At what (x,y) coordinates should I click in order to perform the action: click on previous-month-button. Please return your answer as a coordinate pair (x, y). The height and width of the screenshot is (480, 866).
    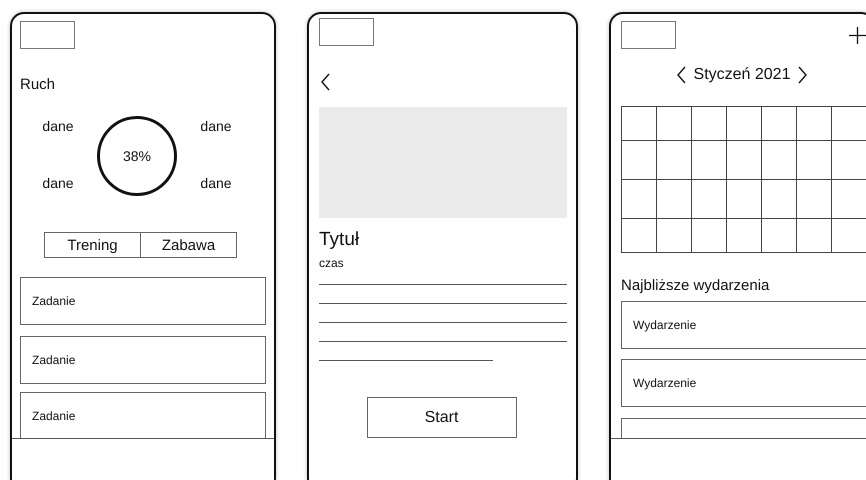
    Looking at the image, I should click on (681, 75).